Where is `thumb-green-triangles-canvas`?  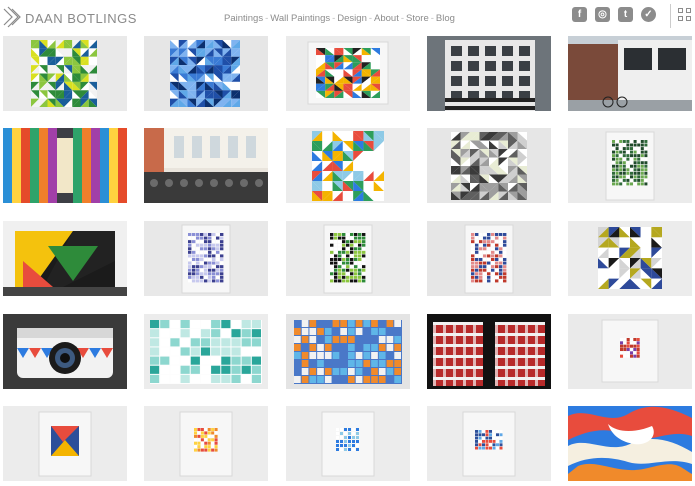
thumb-green-triangles-canvas is located at coordinates (65, 73).